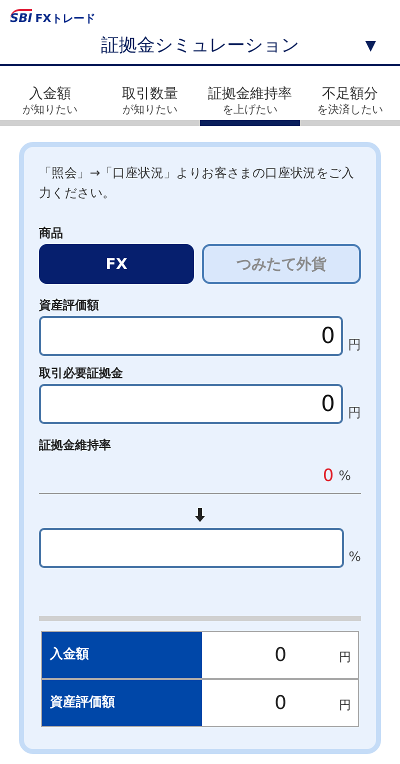  I want to click on tab: 取引数量 が知りたい, so click(150, 105).